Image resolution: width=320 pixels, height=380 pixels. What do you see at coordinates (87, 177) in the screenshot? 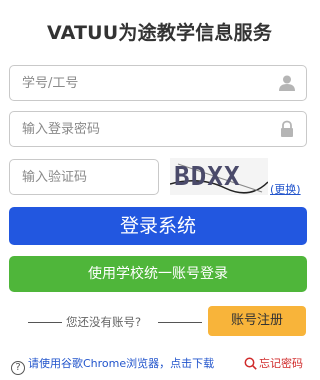
I see `captcha-input` at bounding box center [87, 177].